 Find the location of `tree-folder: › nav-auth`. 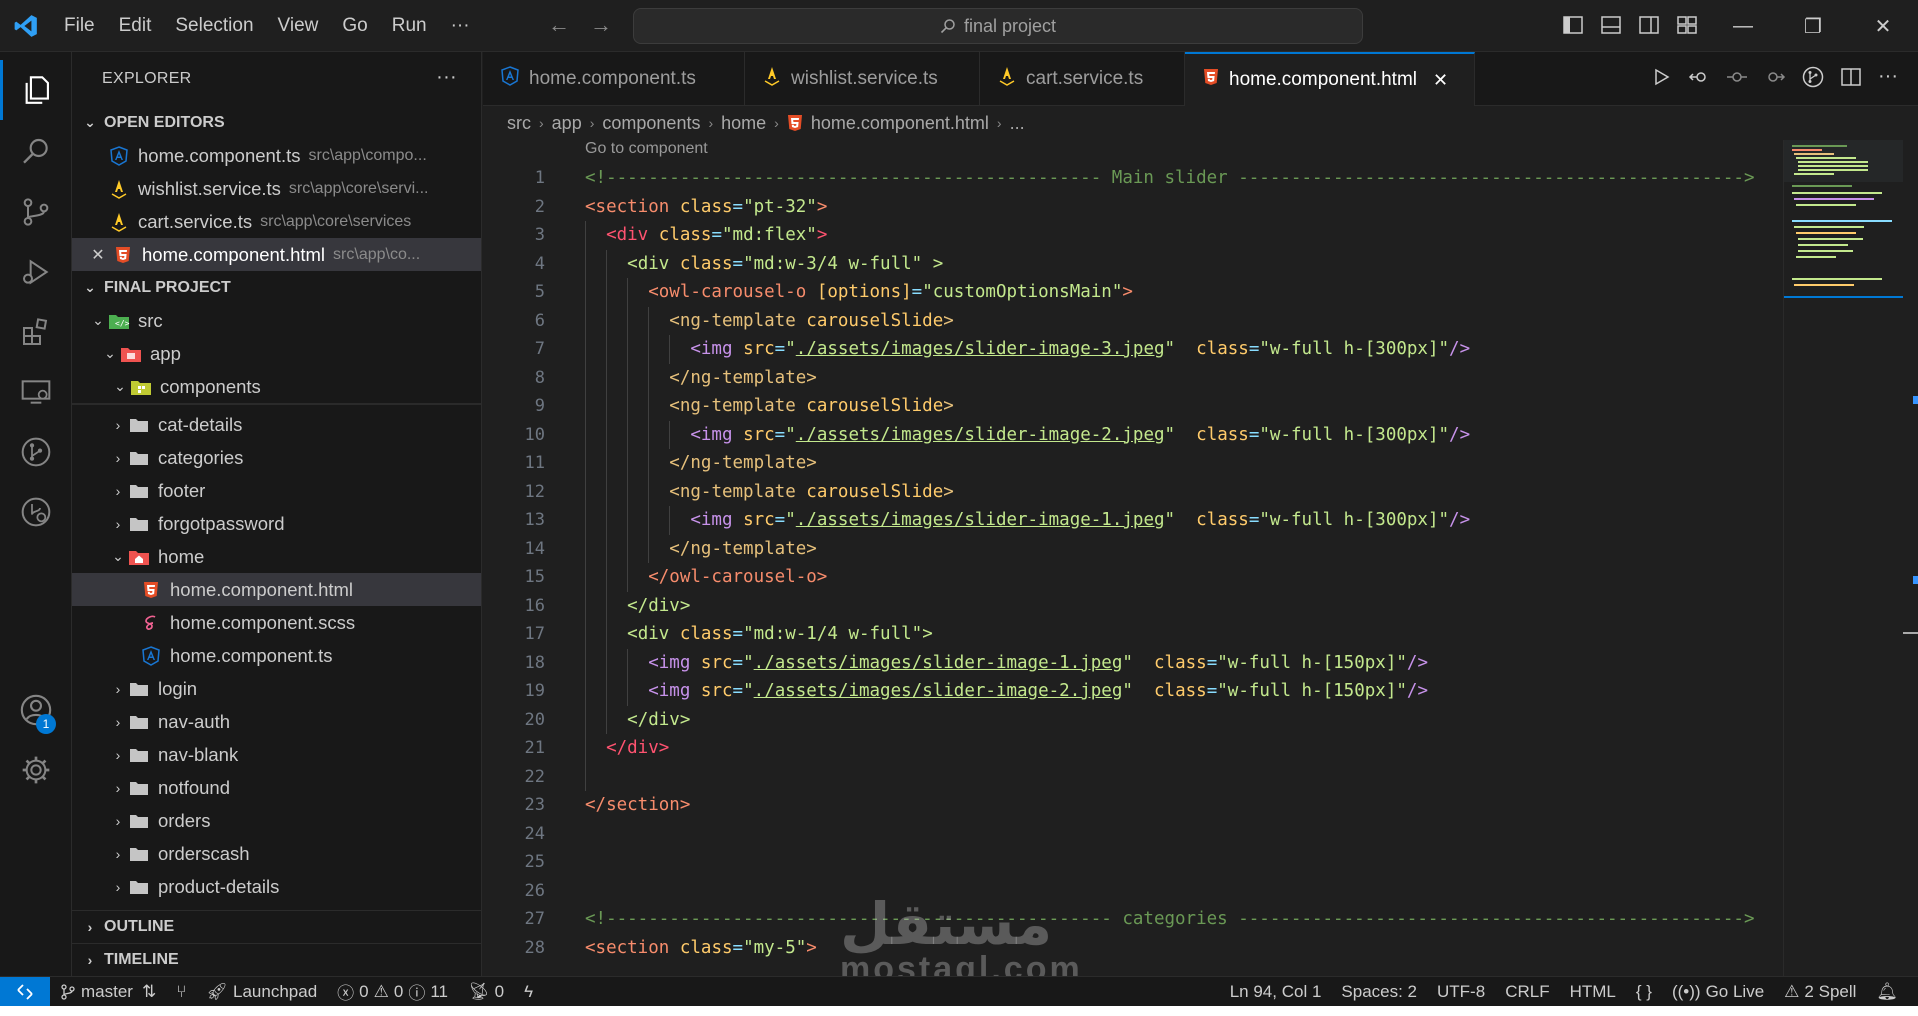

tree-folder: › nav-auth is located at coordinates (276, 721).